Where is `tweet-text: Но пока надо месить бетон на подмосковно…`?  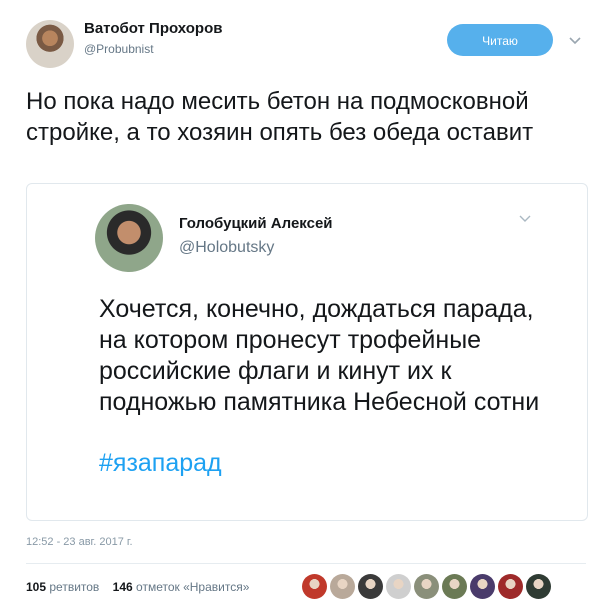
tweet-text: Но пока надо месить бетон на подмосковно… is located at coordinates (280, 117).